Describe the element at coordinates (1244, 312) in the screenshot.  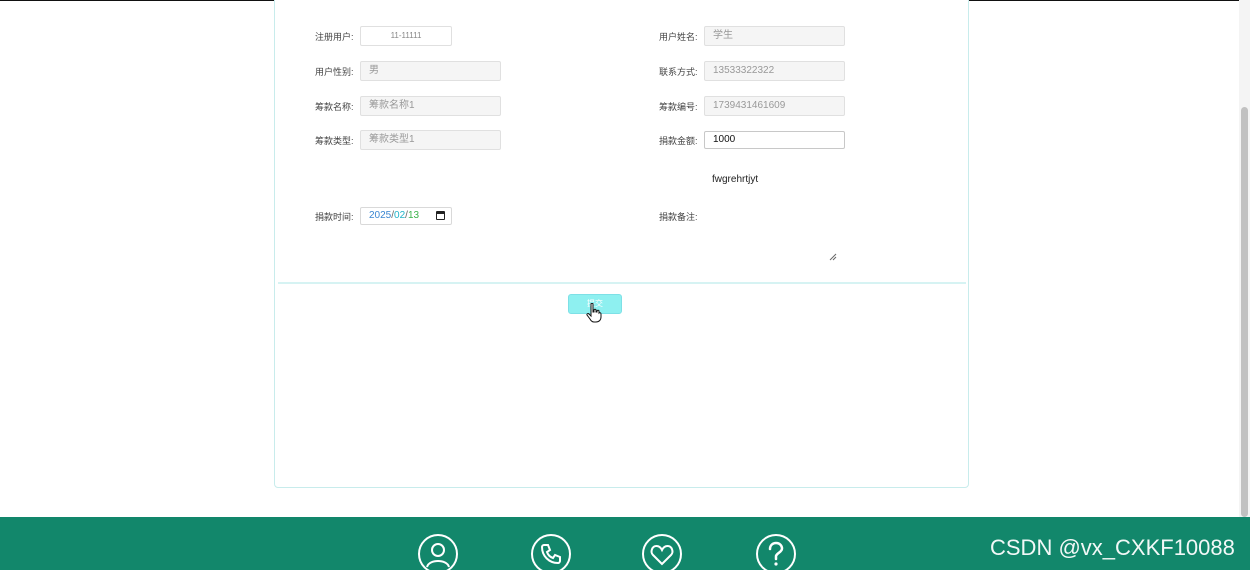
I see `scrollbar-thumb` at that location.